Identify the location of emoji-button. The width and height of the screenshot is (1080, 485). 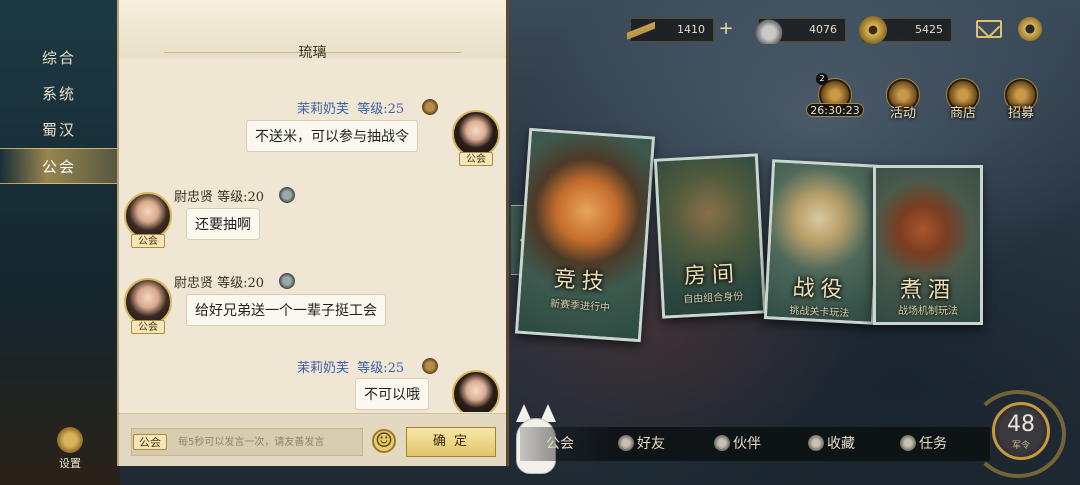
(384, 440).